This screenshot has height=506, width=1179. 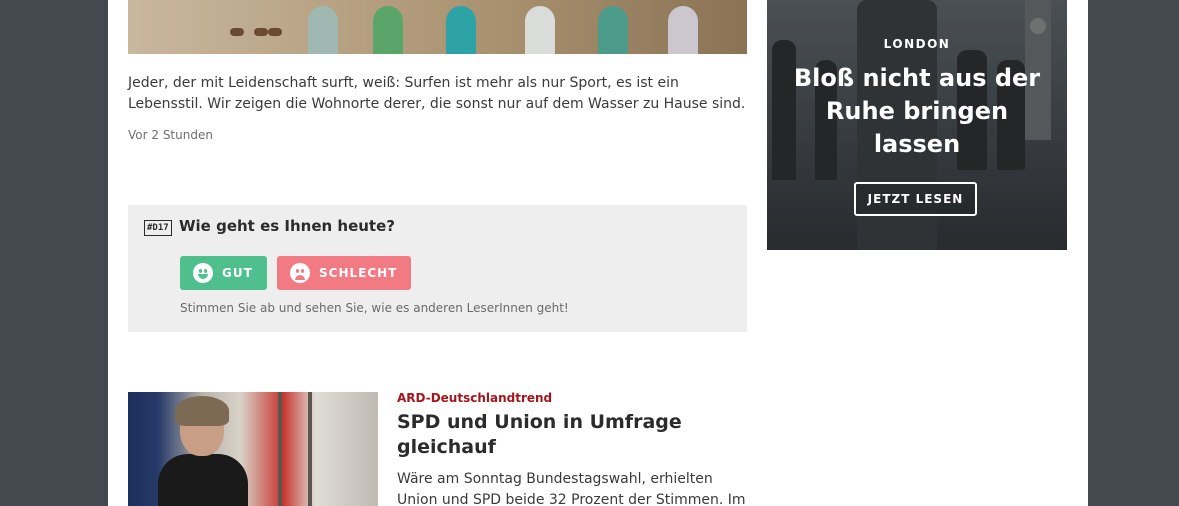 What do you see at coordinates (202, 411) in the screenshot?
I see `person-hair` at bounding box center [202, 411].